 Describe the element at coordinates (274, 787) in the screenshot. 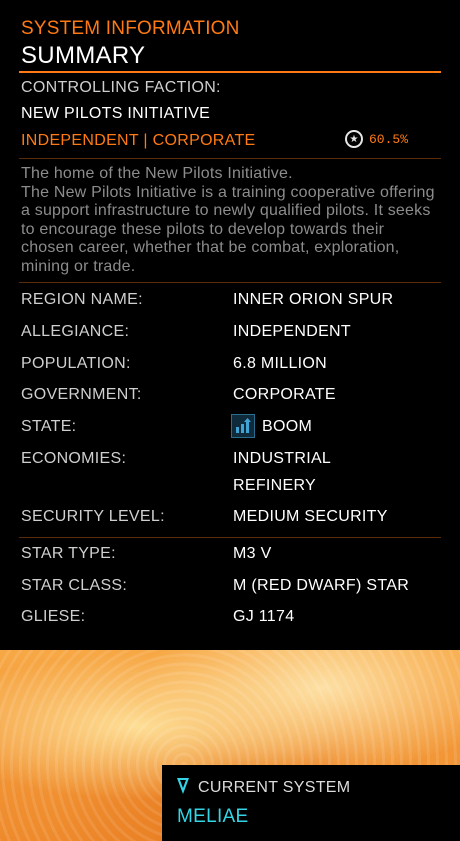

I see `current-system-label: CURRENT SYSTEM` at that location.